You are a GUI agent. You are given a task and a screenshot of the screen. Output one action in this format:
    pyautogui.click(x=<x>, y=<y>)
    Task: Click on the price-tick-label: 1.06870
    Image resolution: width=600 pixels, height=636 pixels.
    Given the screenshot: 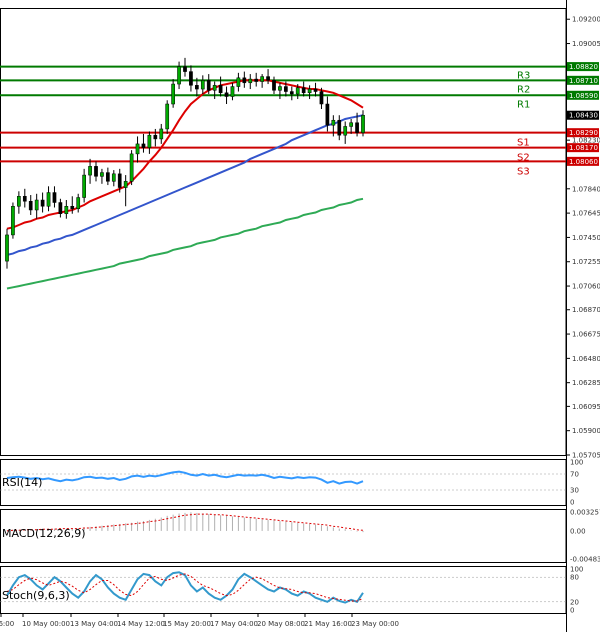 What is the action you would take?
    pyautogui.click(x=586, y=310)
    